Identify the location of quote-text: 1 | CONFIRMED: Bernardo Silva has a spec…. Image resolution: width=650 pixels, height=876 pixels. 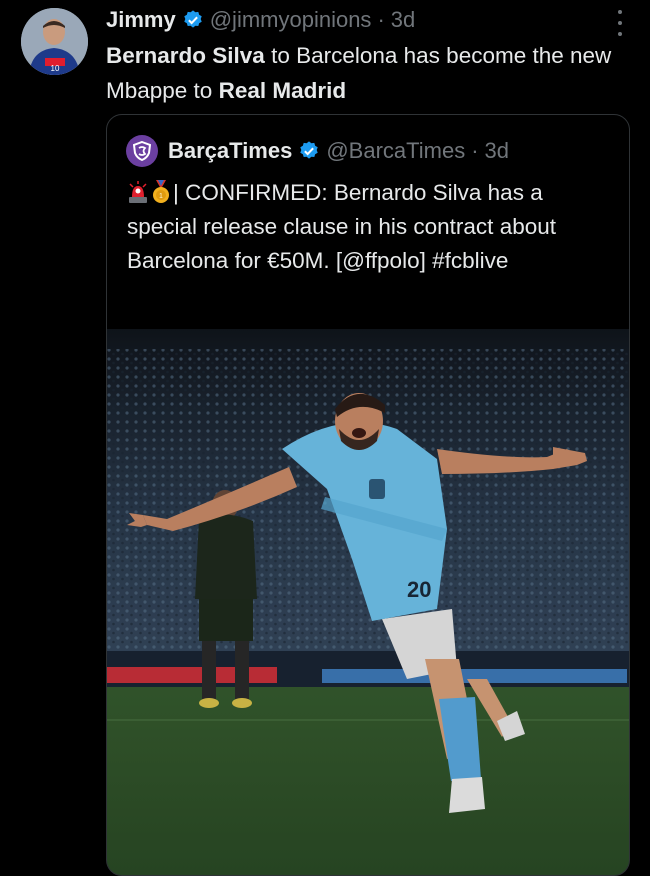
(372, 227).